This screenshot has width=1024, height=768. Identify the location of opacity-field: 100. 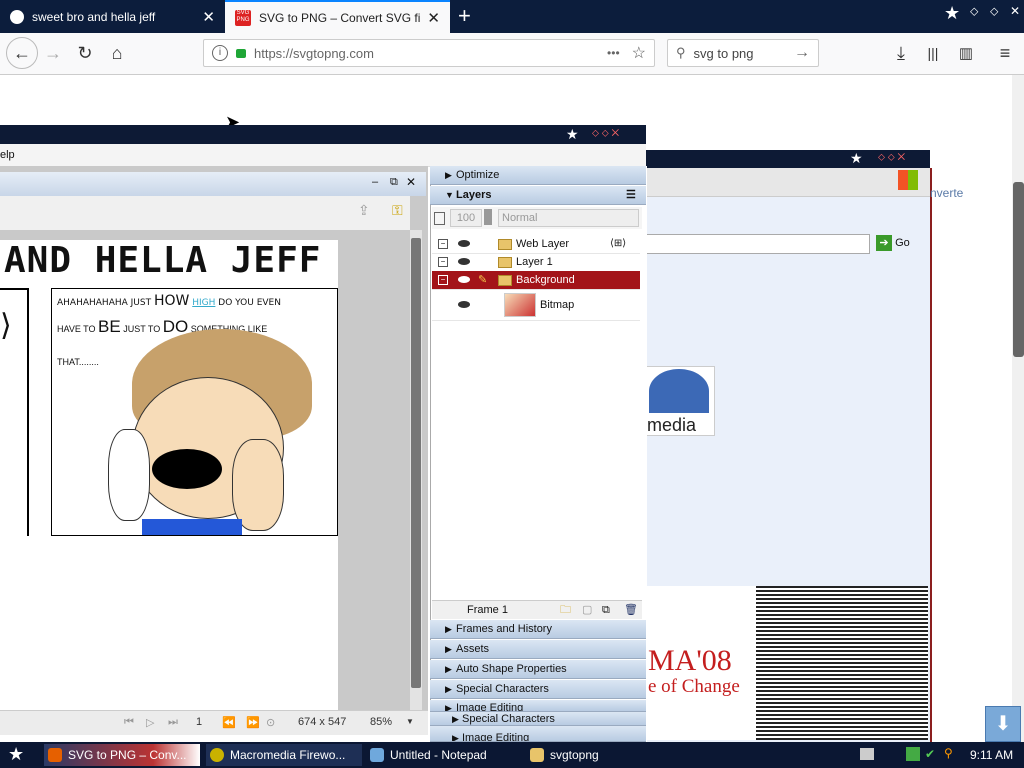
(466, 218).